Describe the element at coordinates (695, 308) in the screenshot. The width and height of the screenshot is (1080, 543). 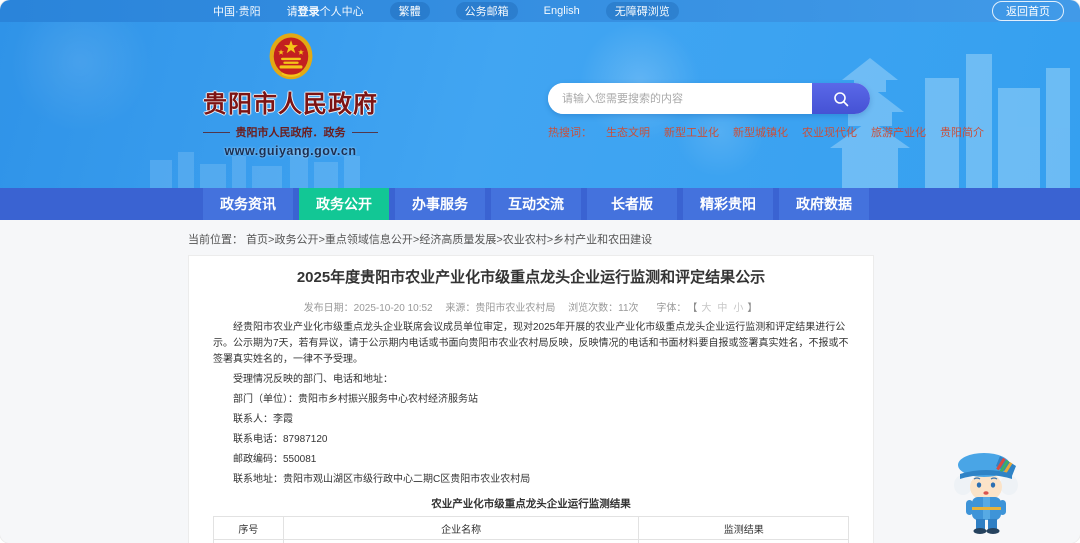
I see `bracket-open: 【` at that location.